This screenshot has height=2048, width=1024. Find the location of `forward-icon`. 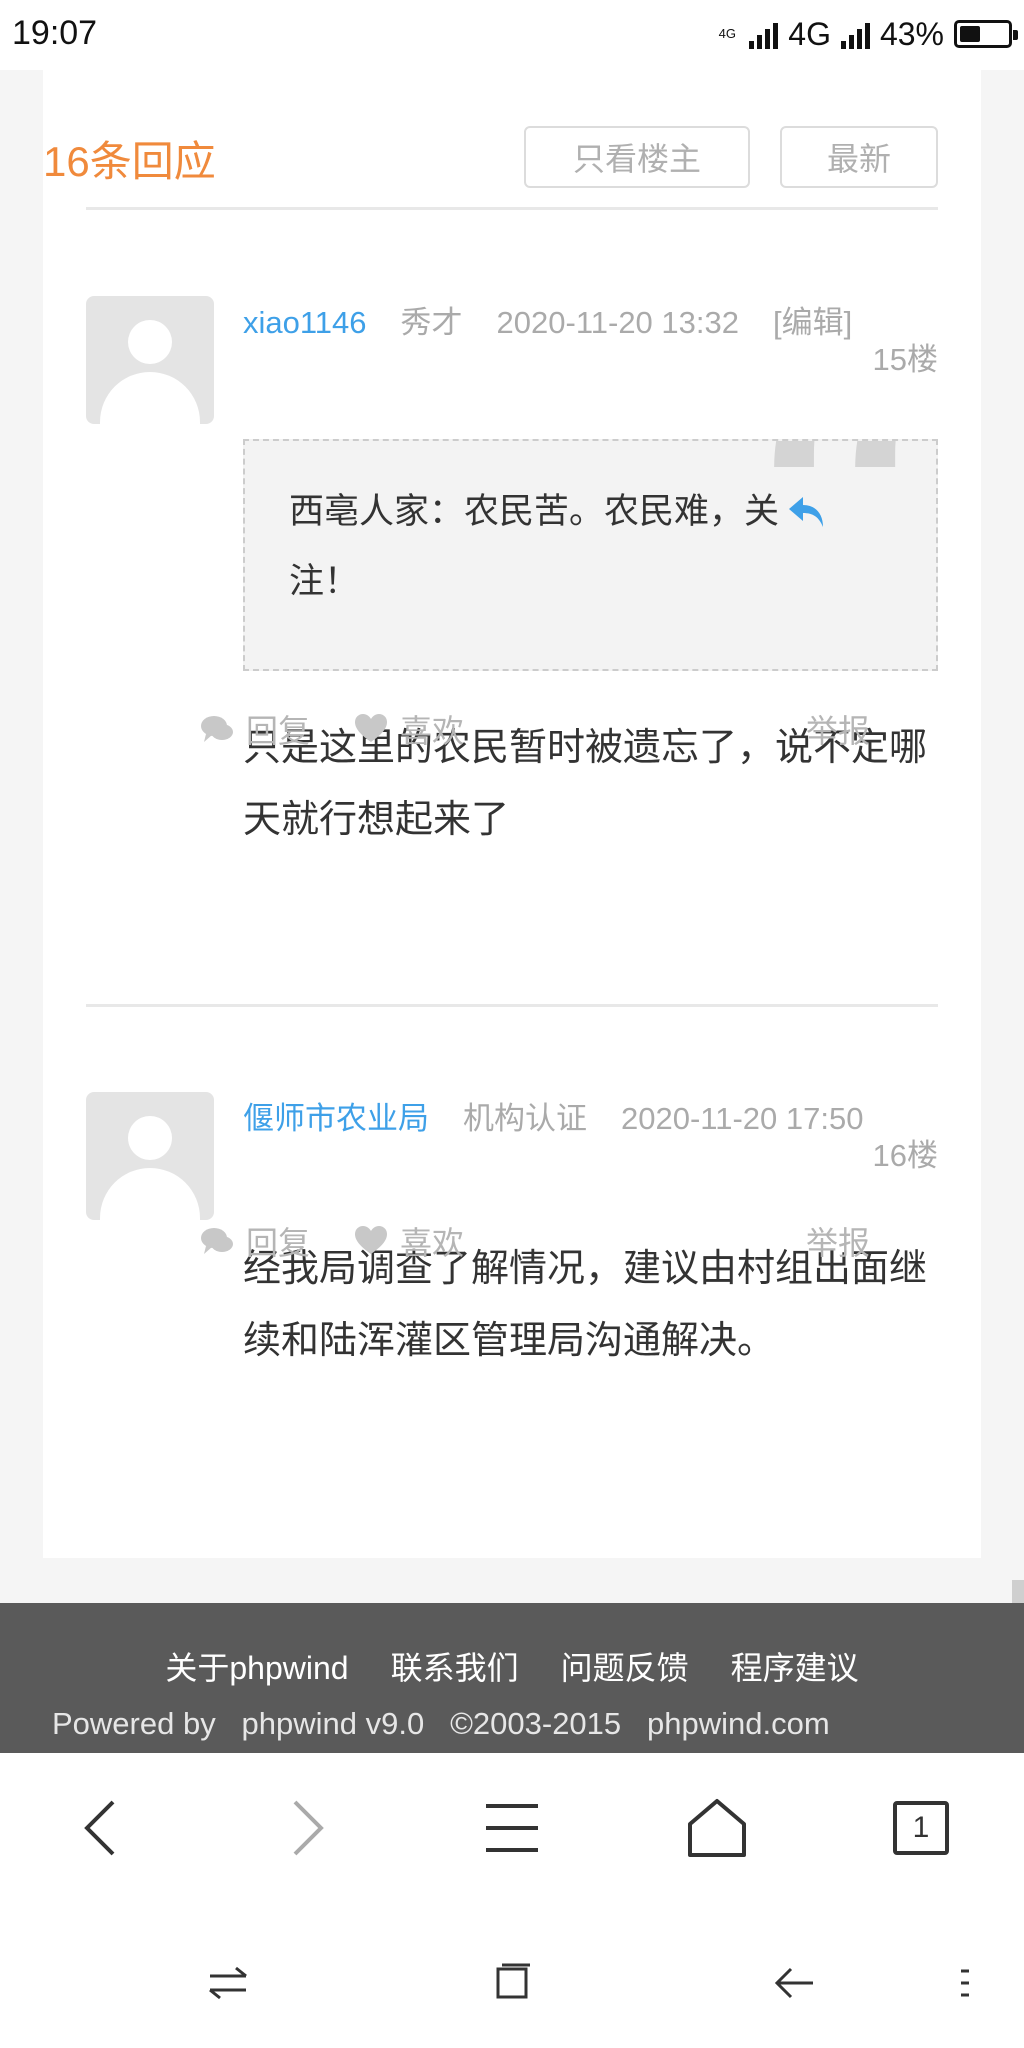

forward-icon is located at coordinates (308, 1828).